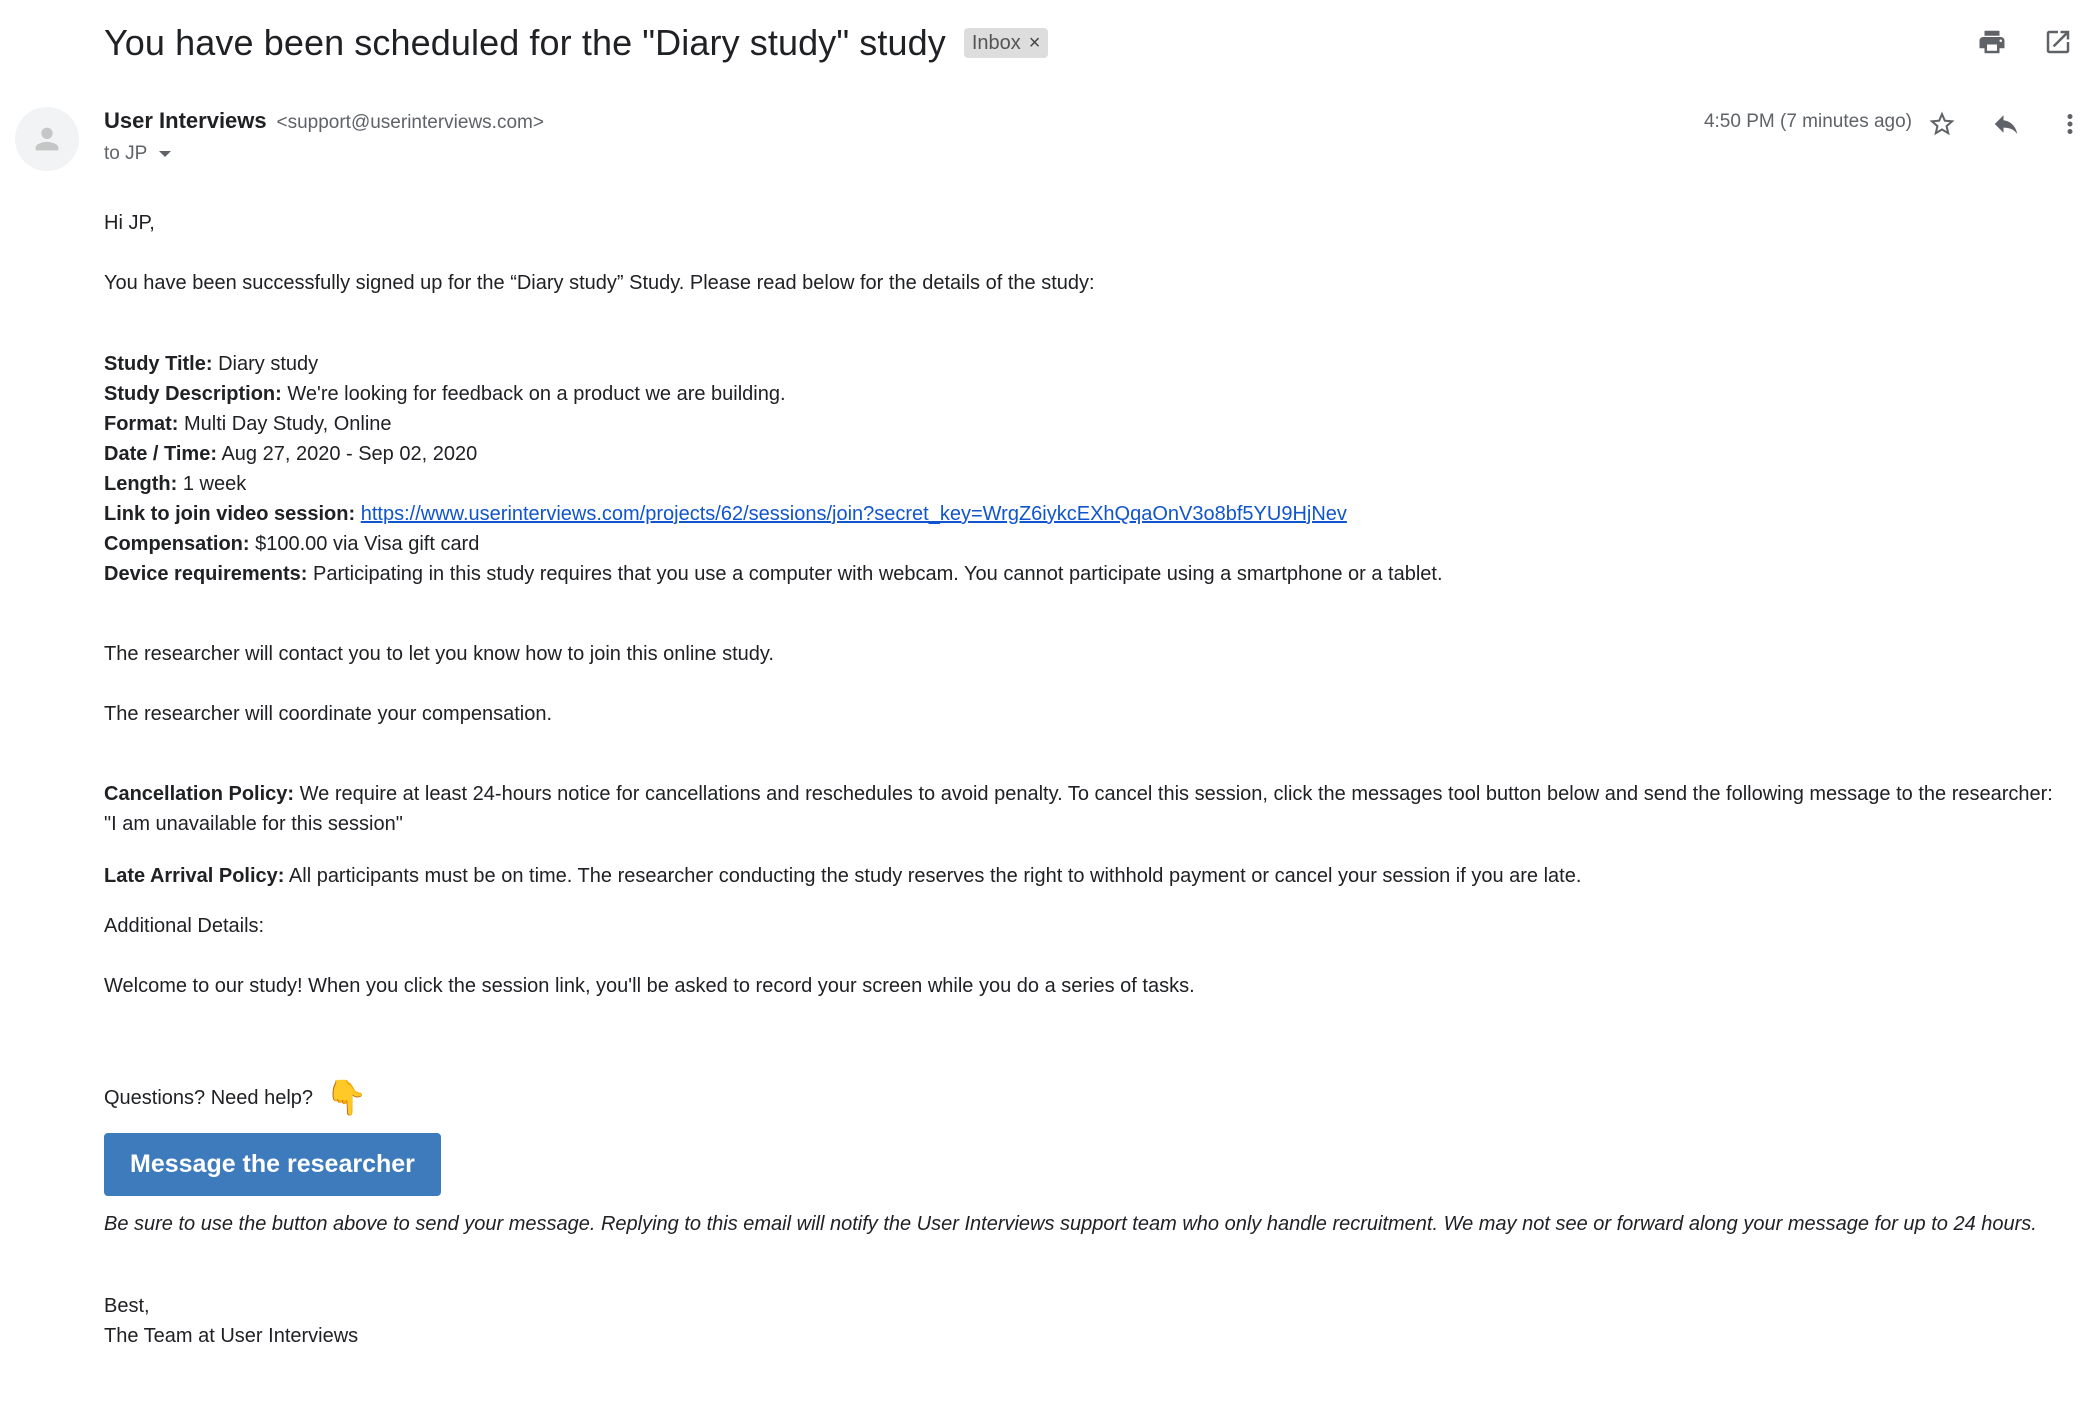  What do you see at coordinates (214, 484) in the screenshot?
I see `detail-value: 1 week` at bounding box center [214, 484].